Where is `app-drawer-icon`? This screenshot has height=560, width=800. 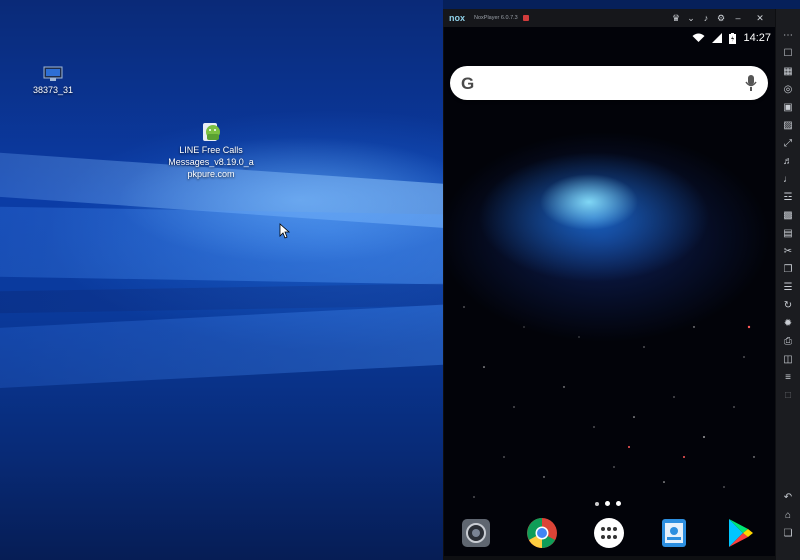 app-drawer-icon is located at coordinates (609, 533).